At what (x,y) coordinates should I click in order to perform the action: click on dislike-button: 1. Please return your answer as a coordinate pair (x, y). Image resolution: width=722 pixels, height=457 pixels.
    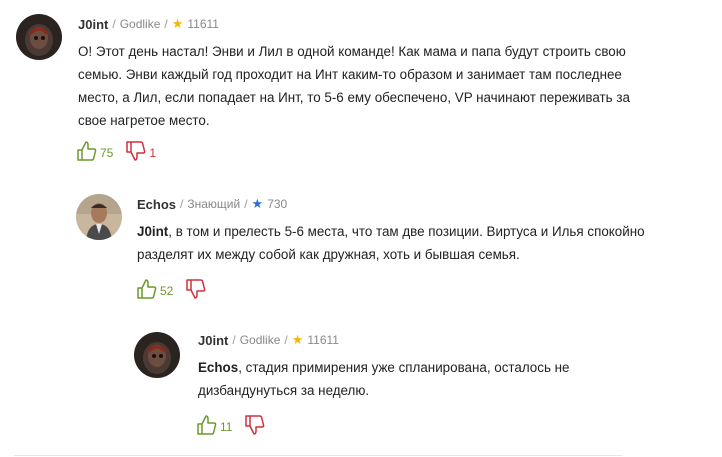
    Looking at the image, I should click on (140, 151).